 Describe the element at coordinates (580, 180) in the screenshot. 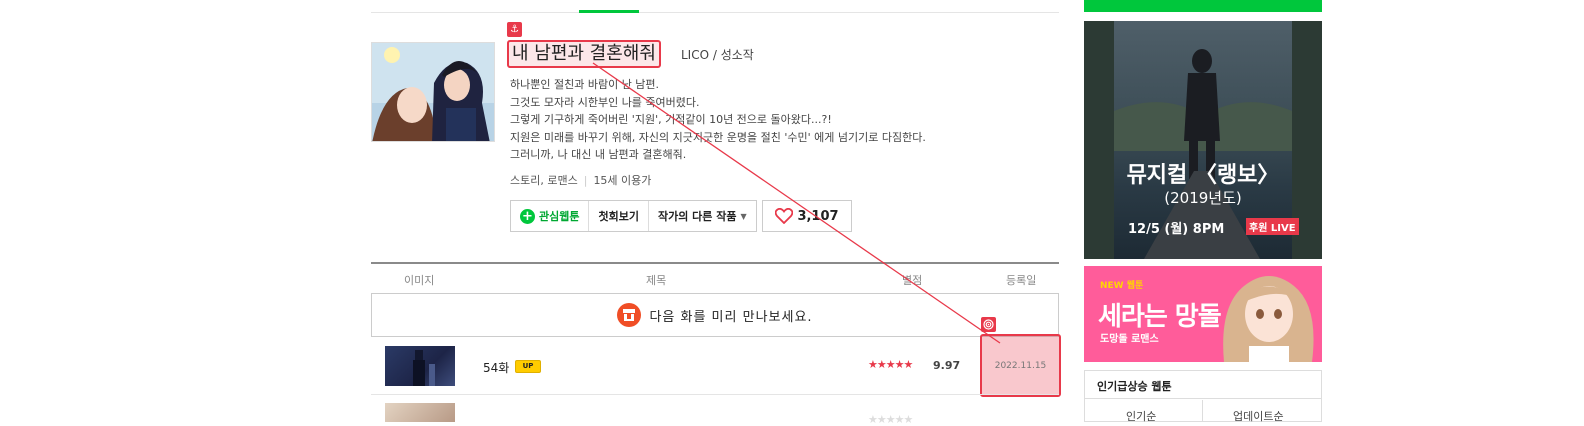

I see `comic-genre-info: 스토리, 로맨스 | 15세 이용가` at that location.